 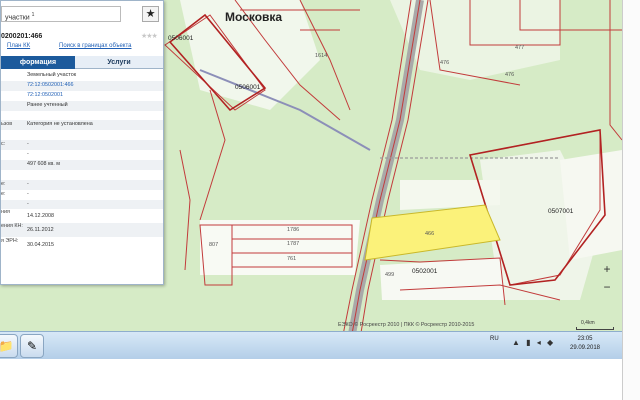 What do you see at coordinates (533, 342) in the screenshot?
I see `tray-icons: ▲ ▮ ◂ ◆` at bounding box center [533, 342].